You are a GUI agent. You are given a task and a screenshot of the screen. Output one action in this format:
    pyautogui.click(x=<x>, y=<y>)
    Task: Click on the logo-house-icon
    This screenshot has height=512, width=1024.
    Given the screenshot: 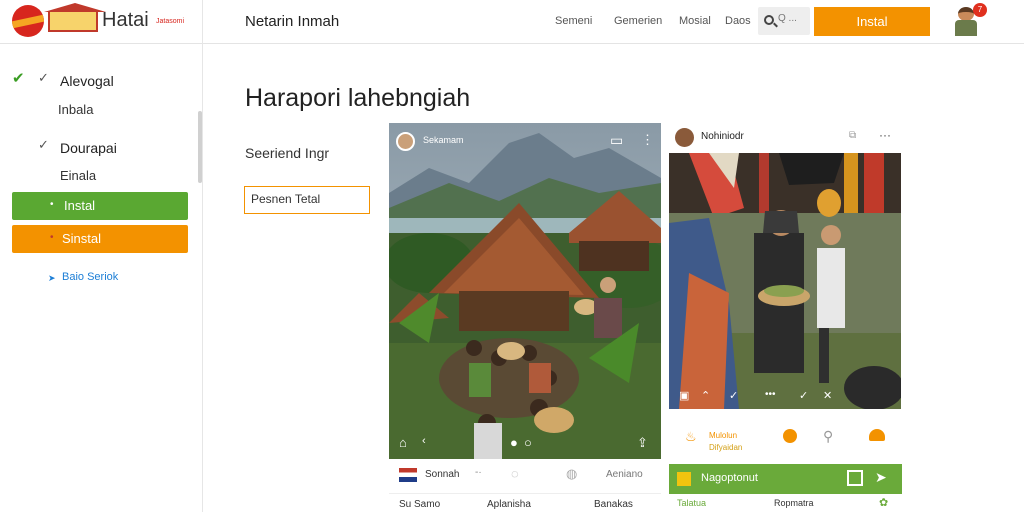 What is the action you would take?
    pyautogui.click(x=75, y=17)
    